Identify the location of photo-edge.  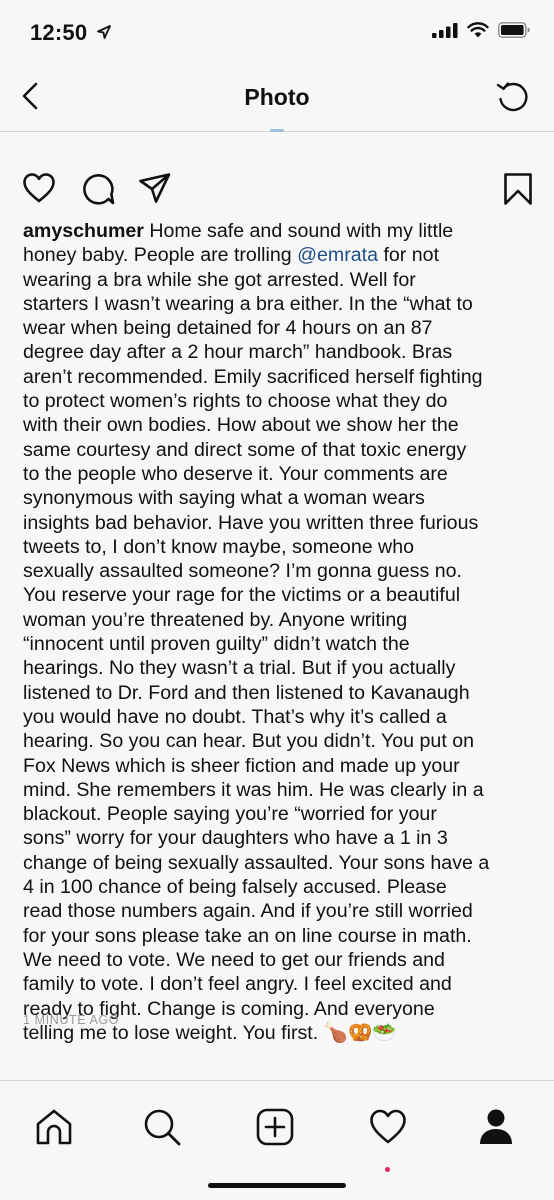
(277, 130).